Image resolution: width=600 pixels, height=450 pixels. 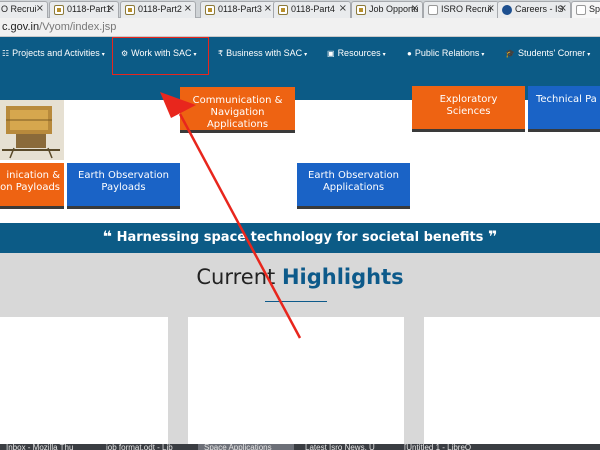 I want to click on tile-label-line: Navigation, so click(x=237, y=112).